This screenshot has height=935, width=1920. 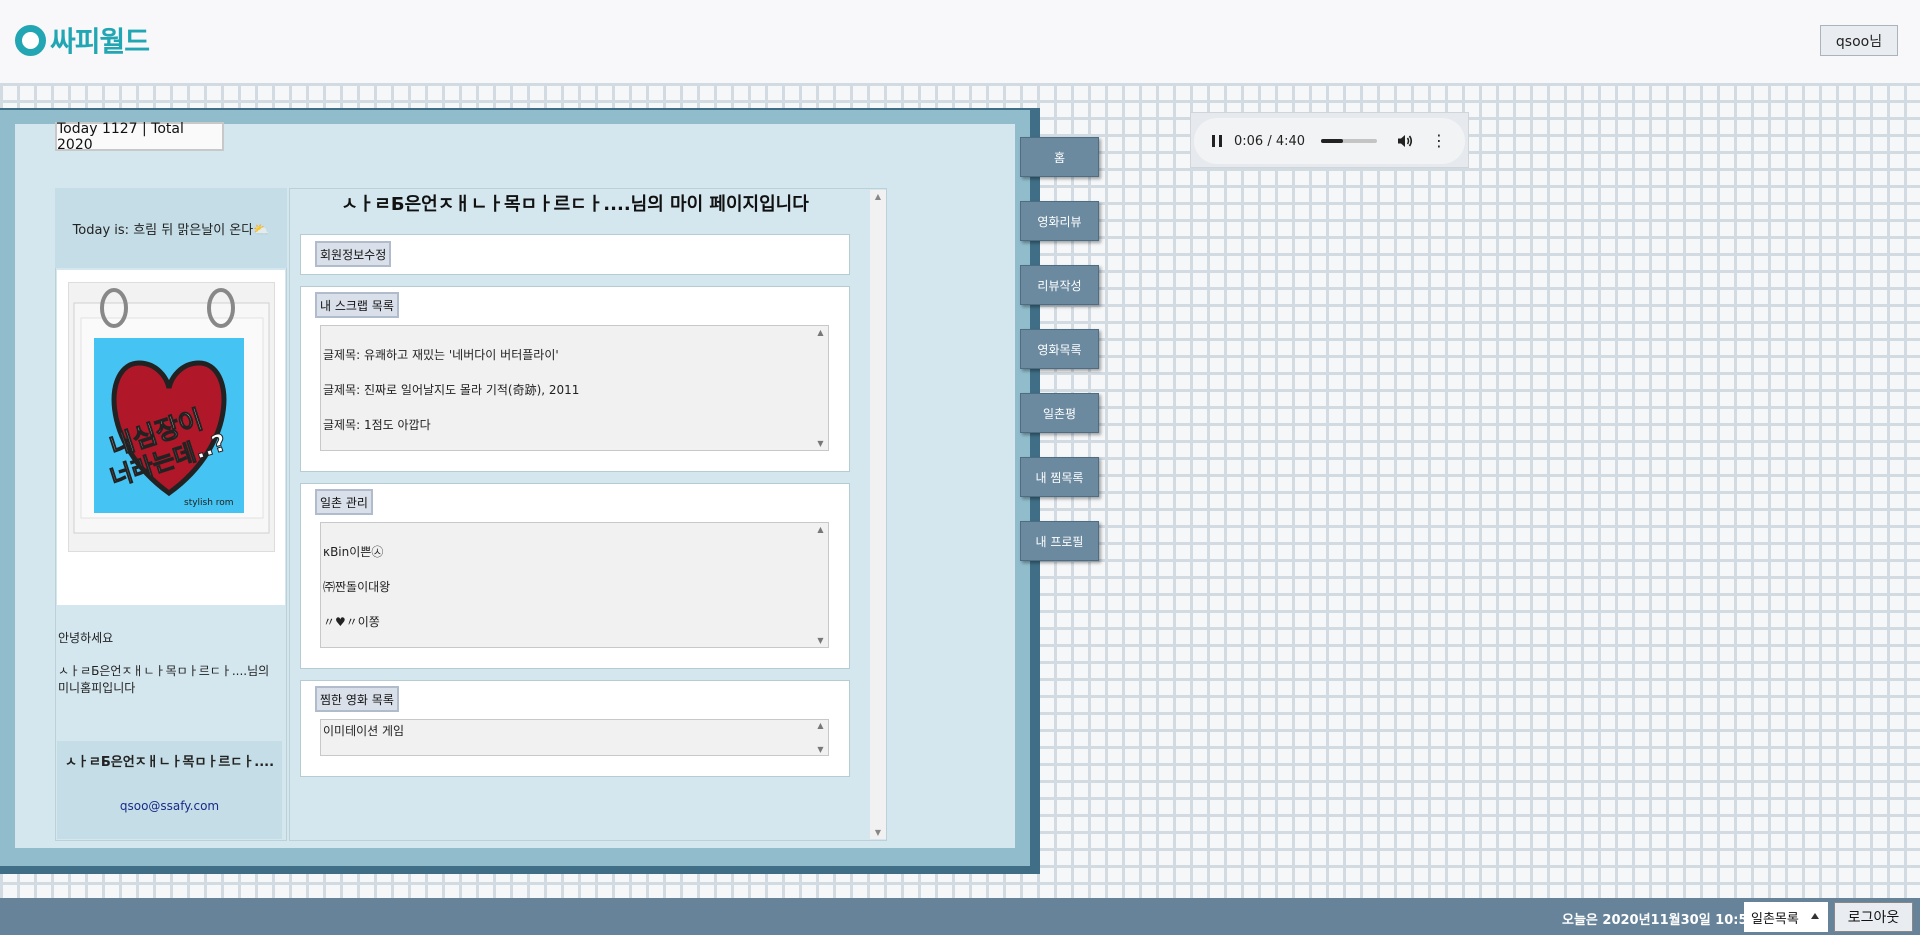 What do you see at coordinates (441, 354) in the screenshot?
I see `list-item: 글제목: 유쾌하고 재밌는 '네버다이 버터플라이'` at bounding box center [441, 354].